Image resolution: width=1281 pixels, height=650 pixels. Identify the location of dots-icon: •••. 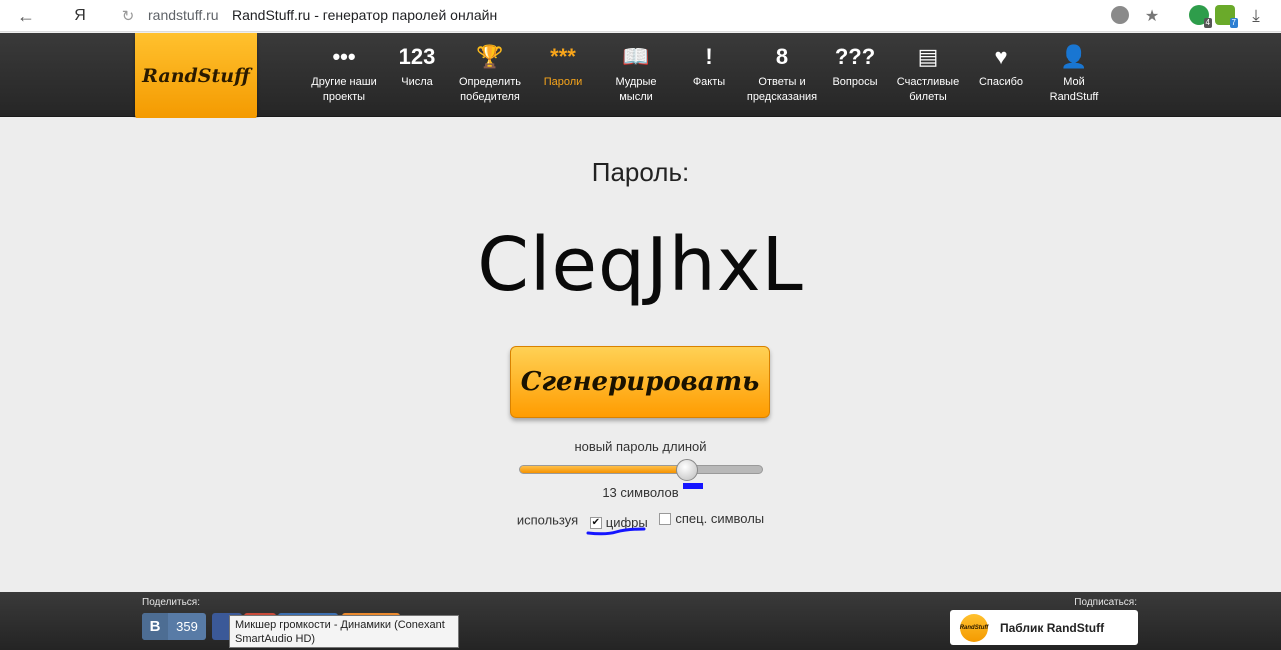
(344, 56).